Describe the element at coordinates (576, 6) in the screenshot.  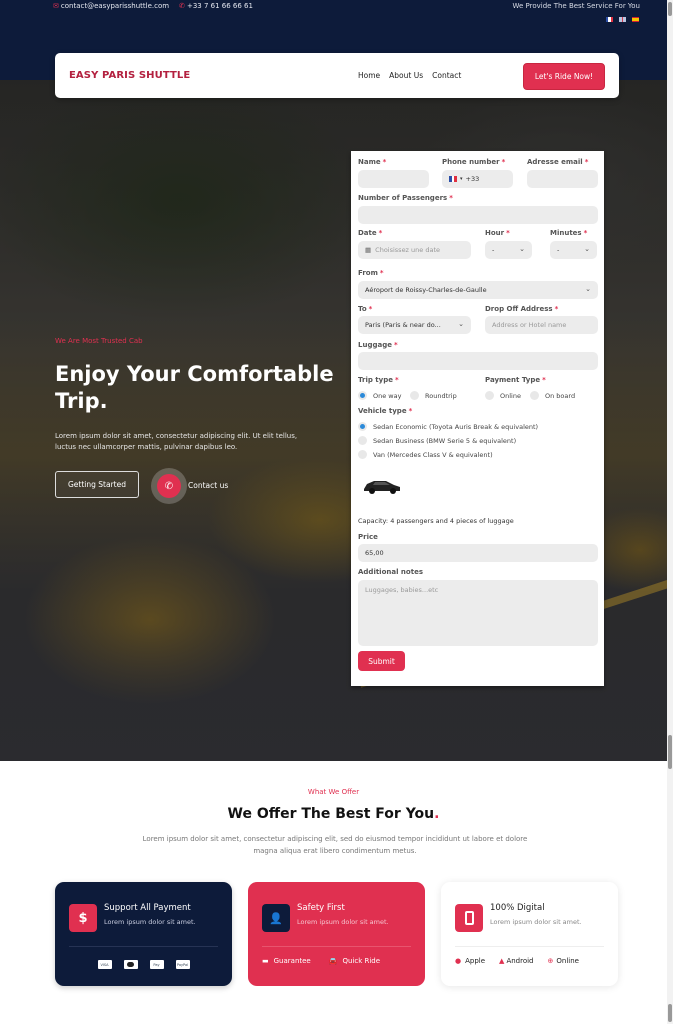
I see `tagline: We Provide The Best Service For You` at that location.